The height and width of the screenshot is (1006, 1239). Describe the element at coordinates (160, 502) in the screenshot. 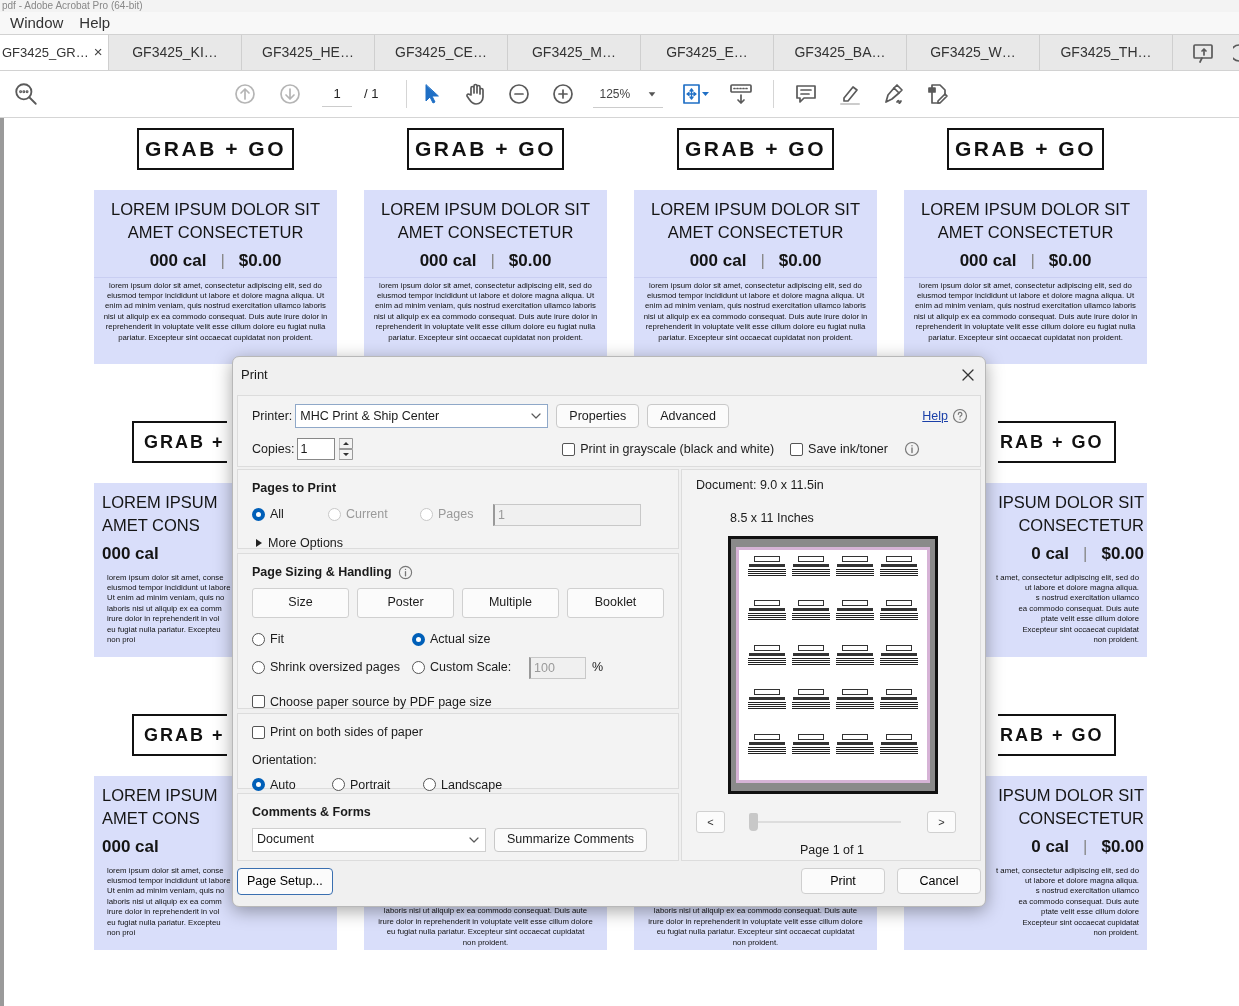

I see `label-title: LOREM IPSUM` at that location.